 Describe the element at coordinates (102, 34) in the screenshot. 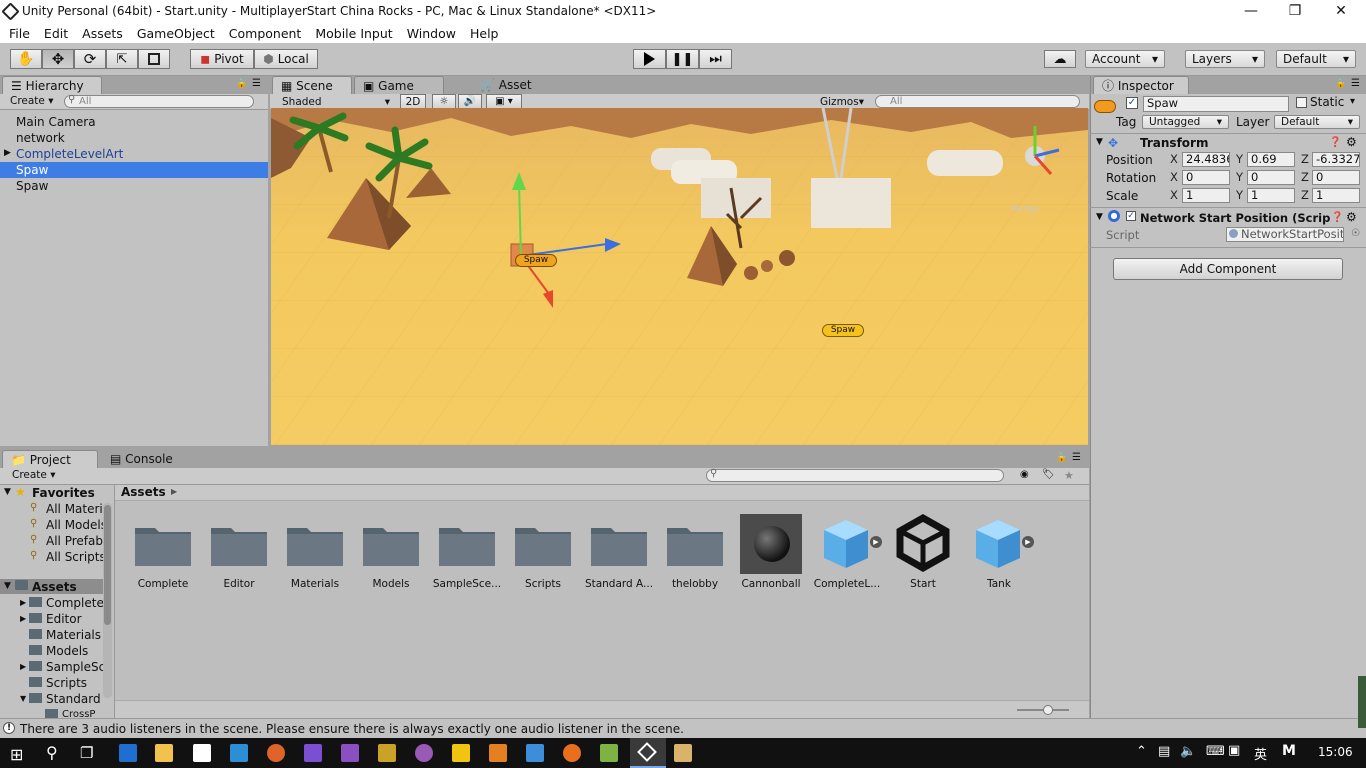

I see `menu-assets: Assets` at that location.